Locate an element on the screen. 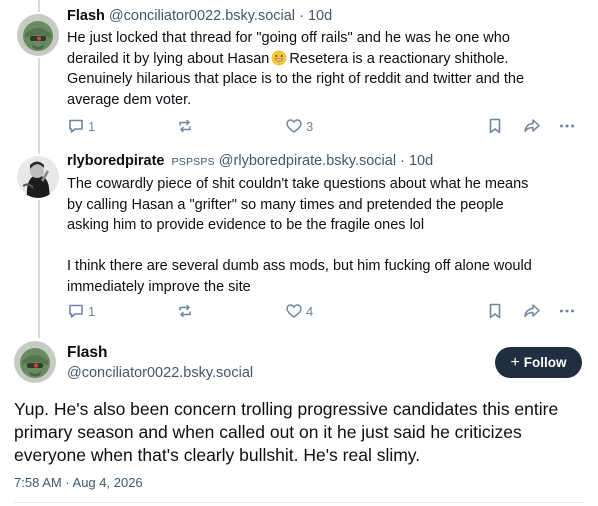 The width and height of the screenshot is (598, 506). like-button: 4 is located at coordinates (299, 311).